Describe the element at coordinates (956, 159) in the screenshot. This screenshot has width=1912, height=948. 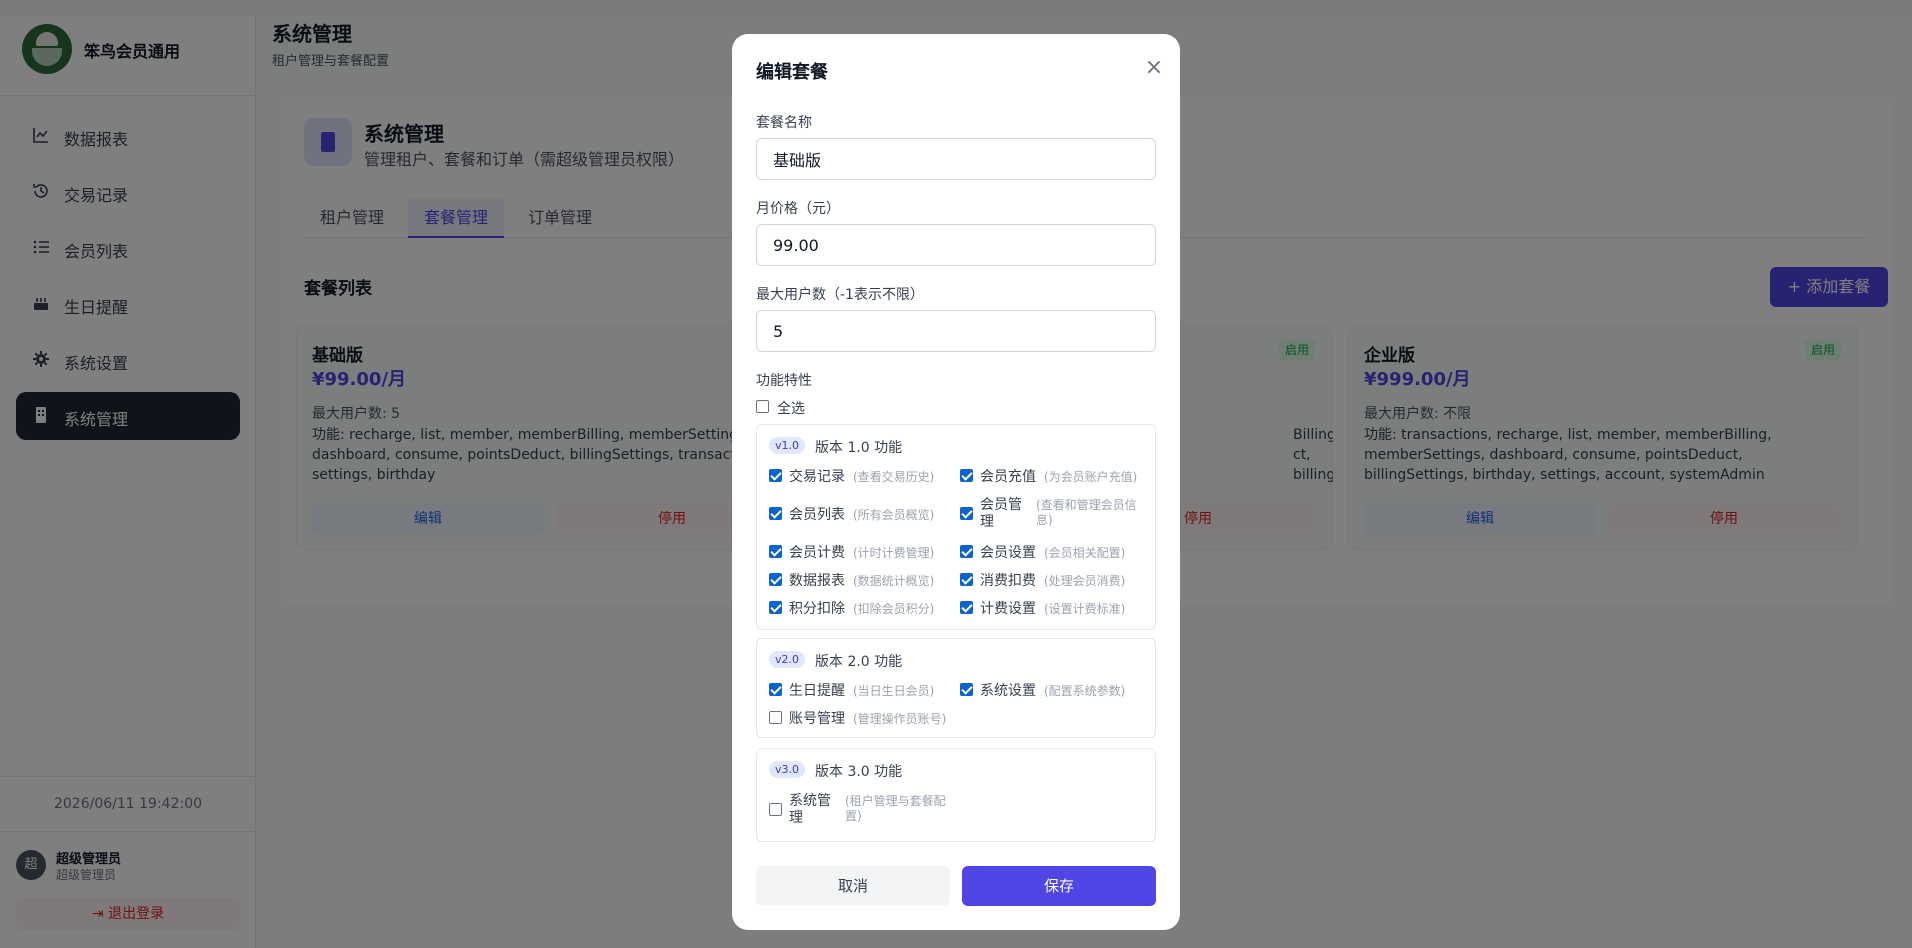
I see `plan-name-input` at that location.